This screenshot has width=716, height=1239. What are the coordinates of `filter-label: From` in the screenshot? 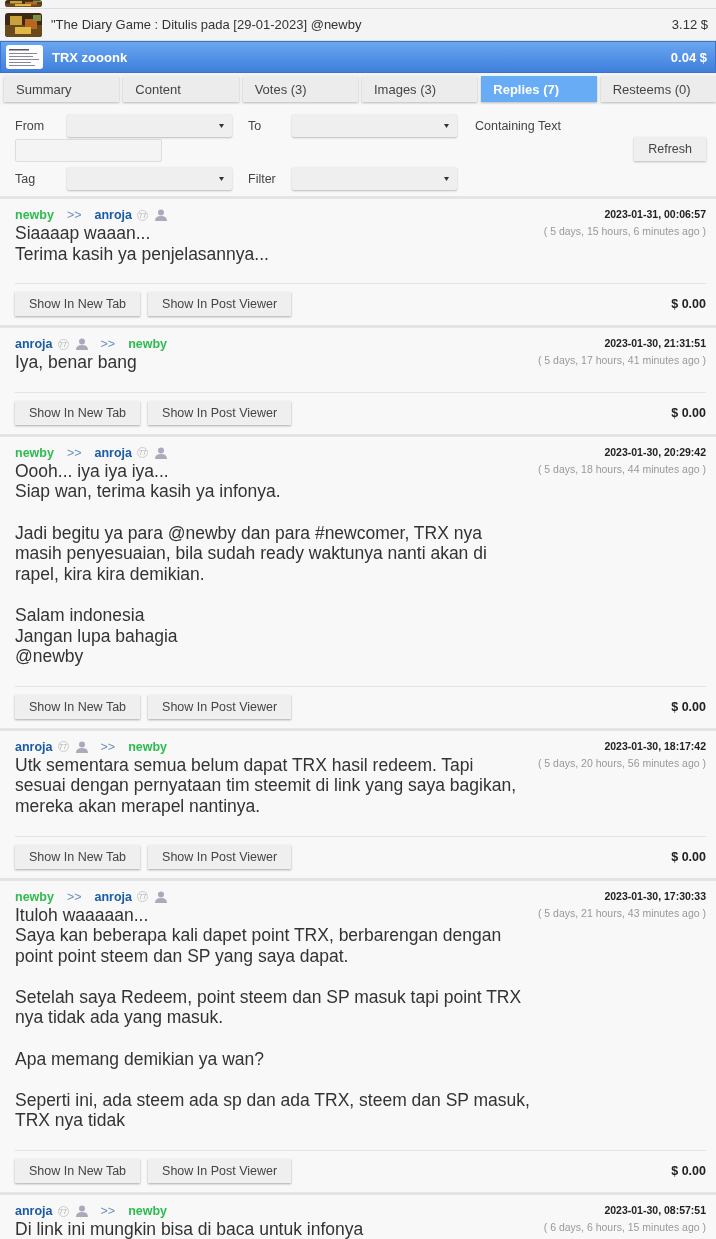 It's located at (30, 125).